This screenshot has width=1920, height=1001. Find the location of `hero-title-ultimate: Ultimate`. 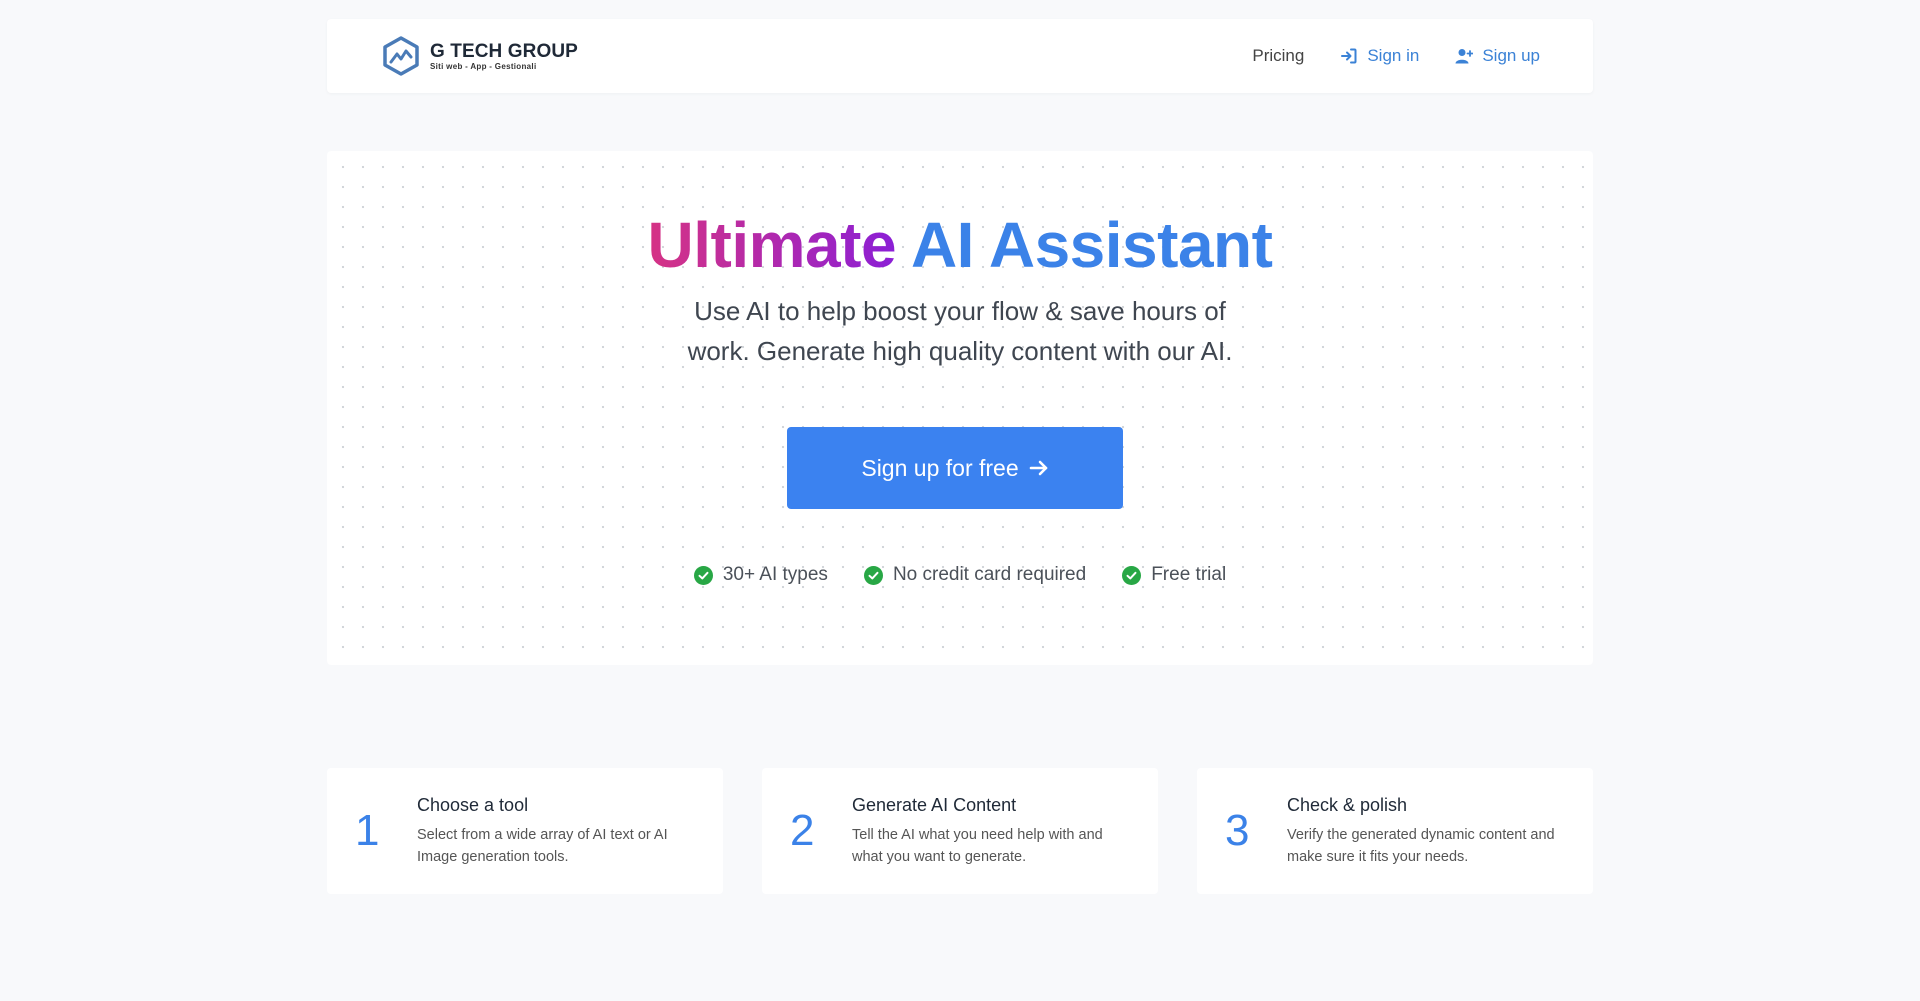

hero-title-ultimate: Ultimate is located at coordinates (772, 245).